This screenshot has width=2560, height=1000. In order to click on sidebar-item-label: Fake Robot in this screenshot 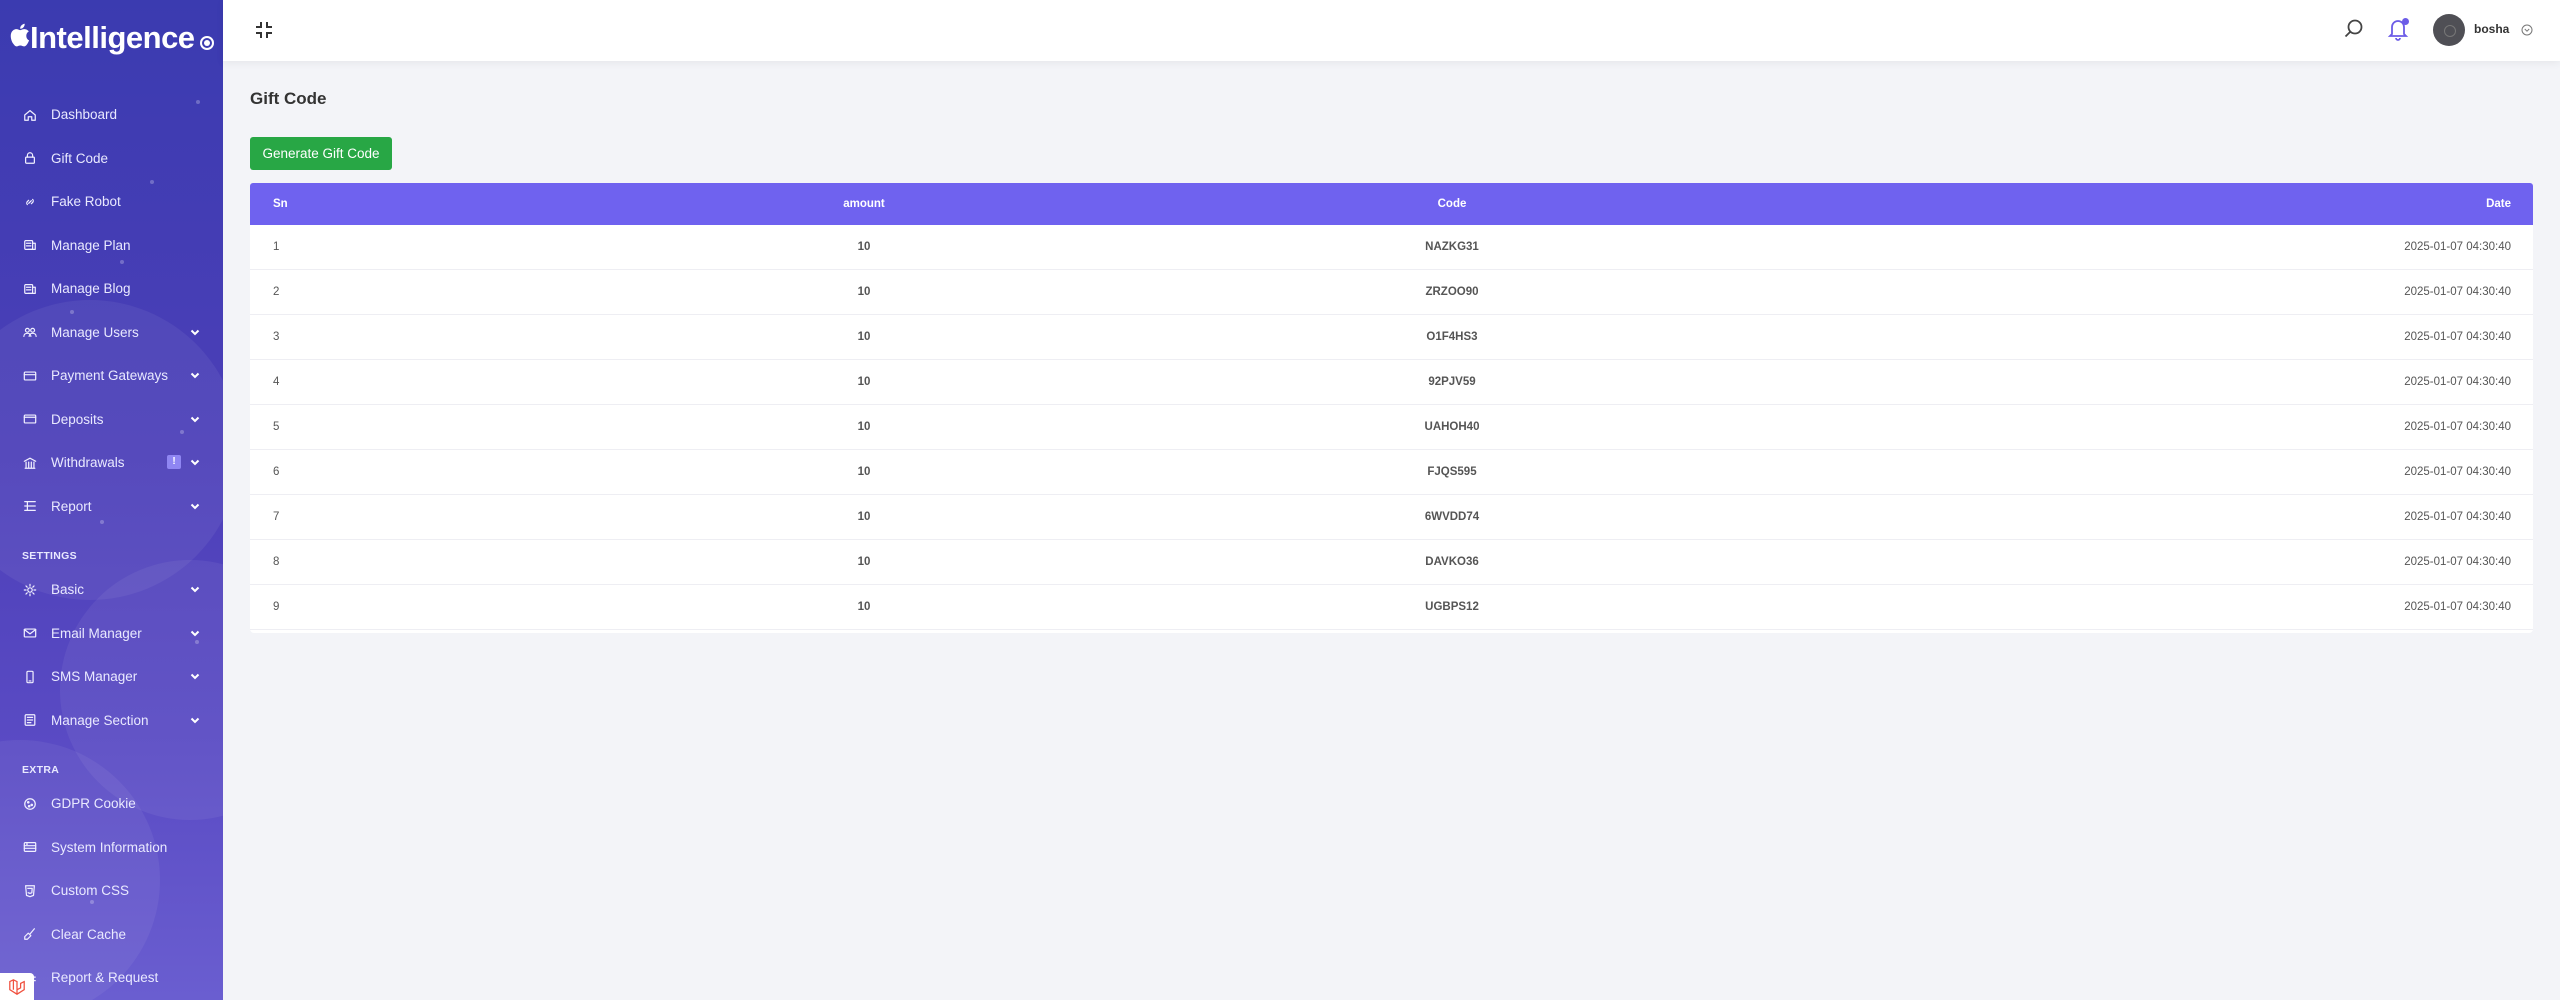, I will do `click(86, 202)`.